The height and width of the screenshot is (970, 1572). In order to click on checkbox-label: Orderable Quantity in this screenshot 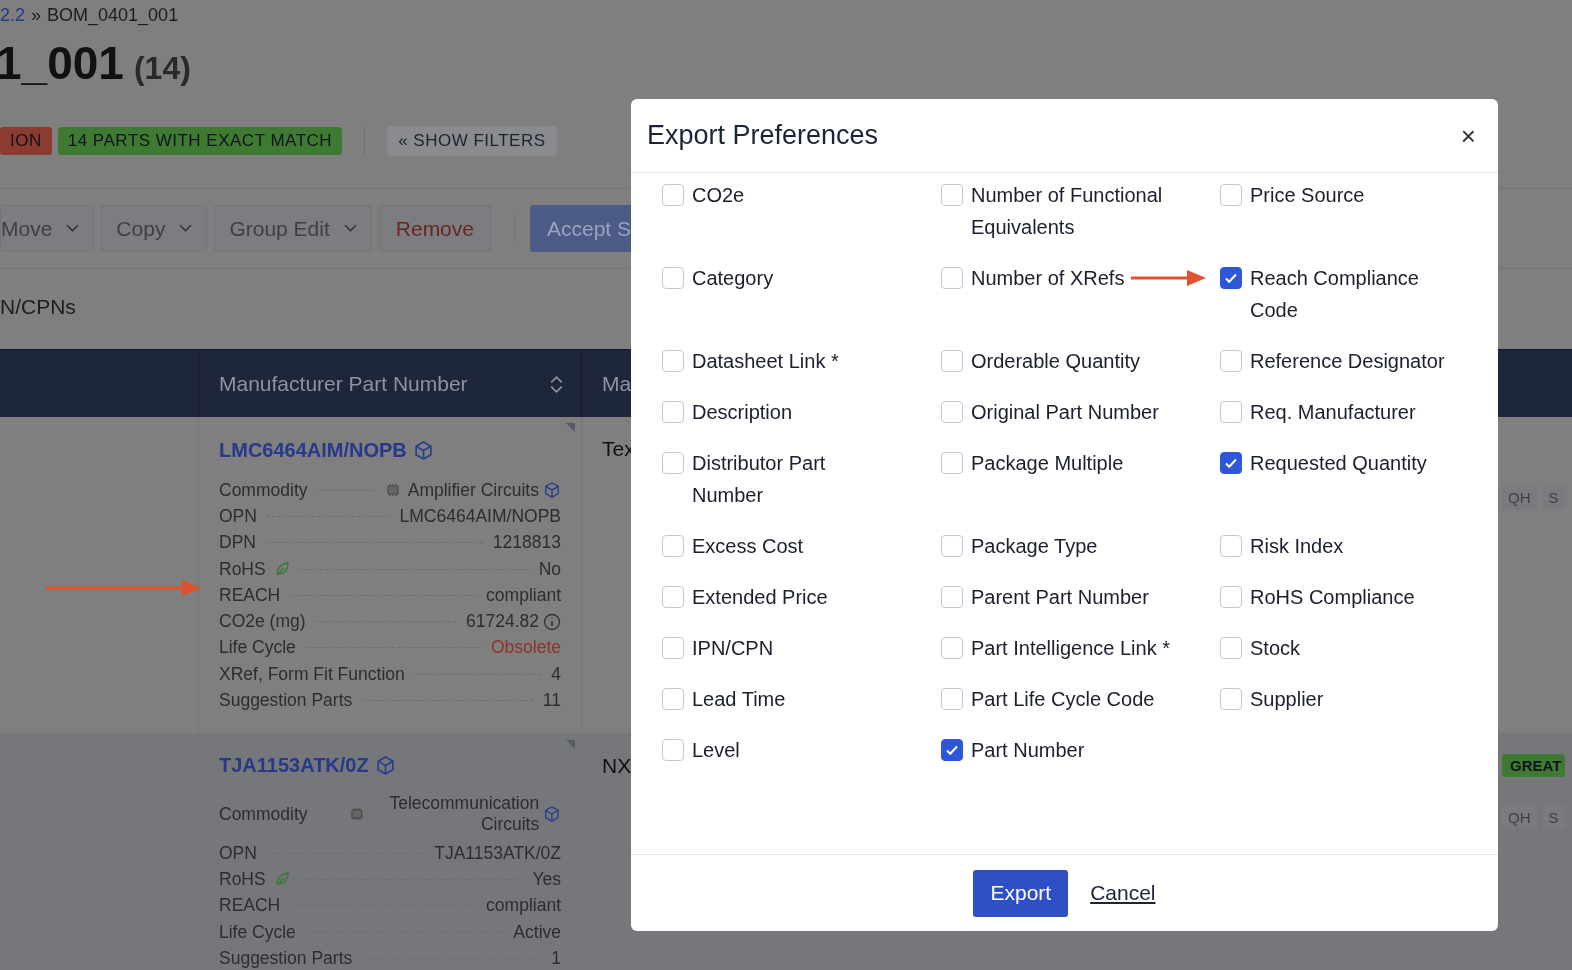, I will do `click(1055, 361)`.